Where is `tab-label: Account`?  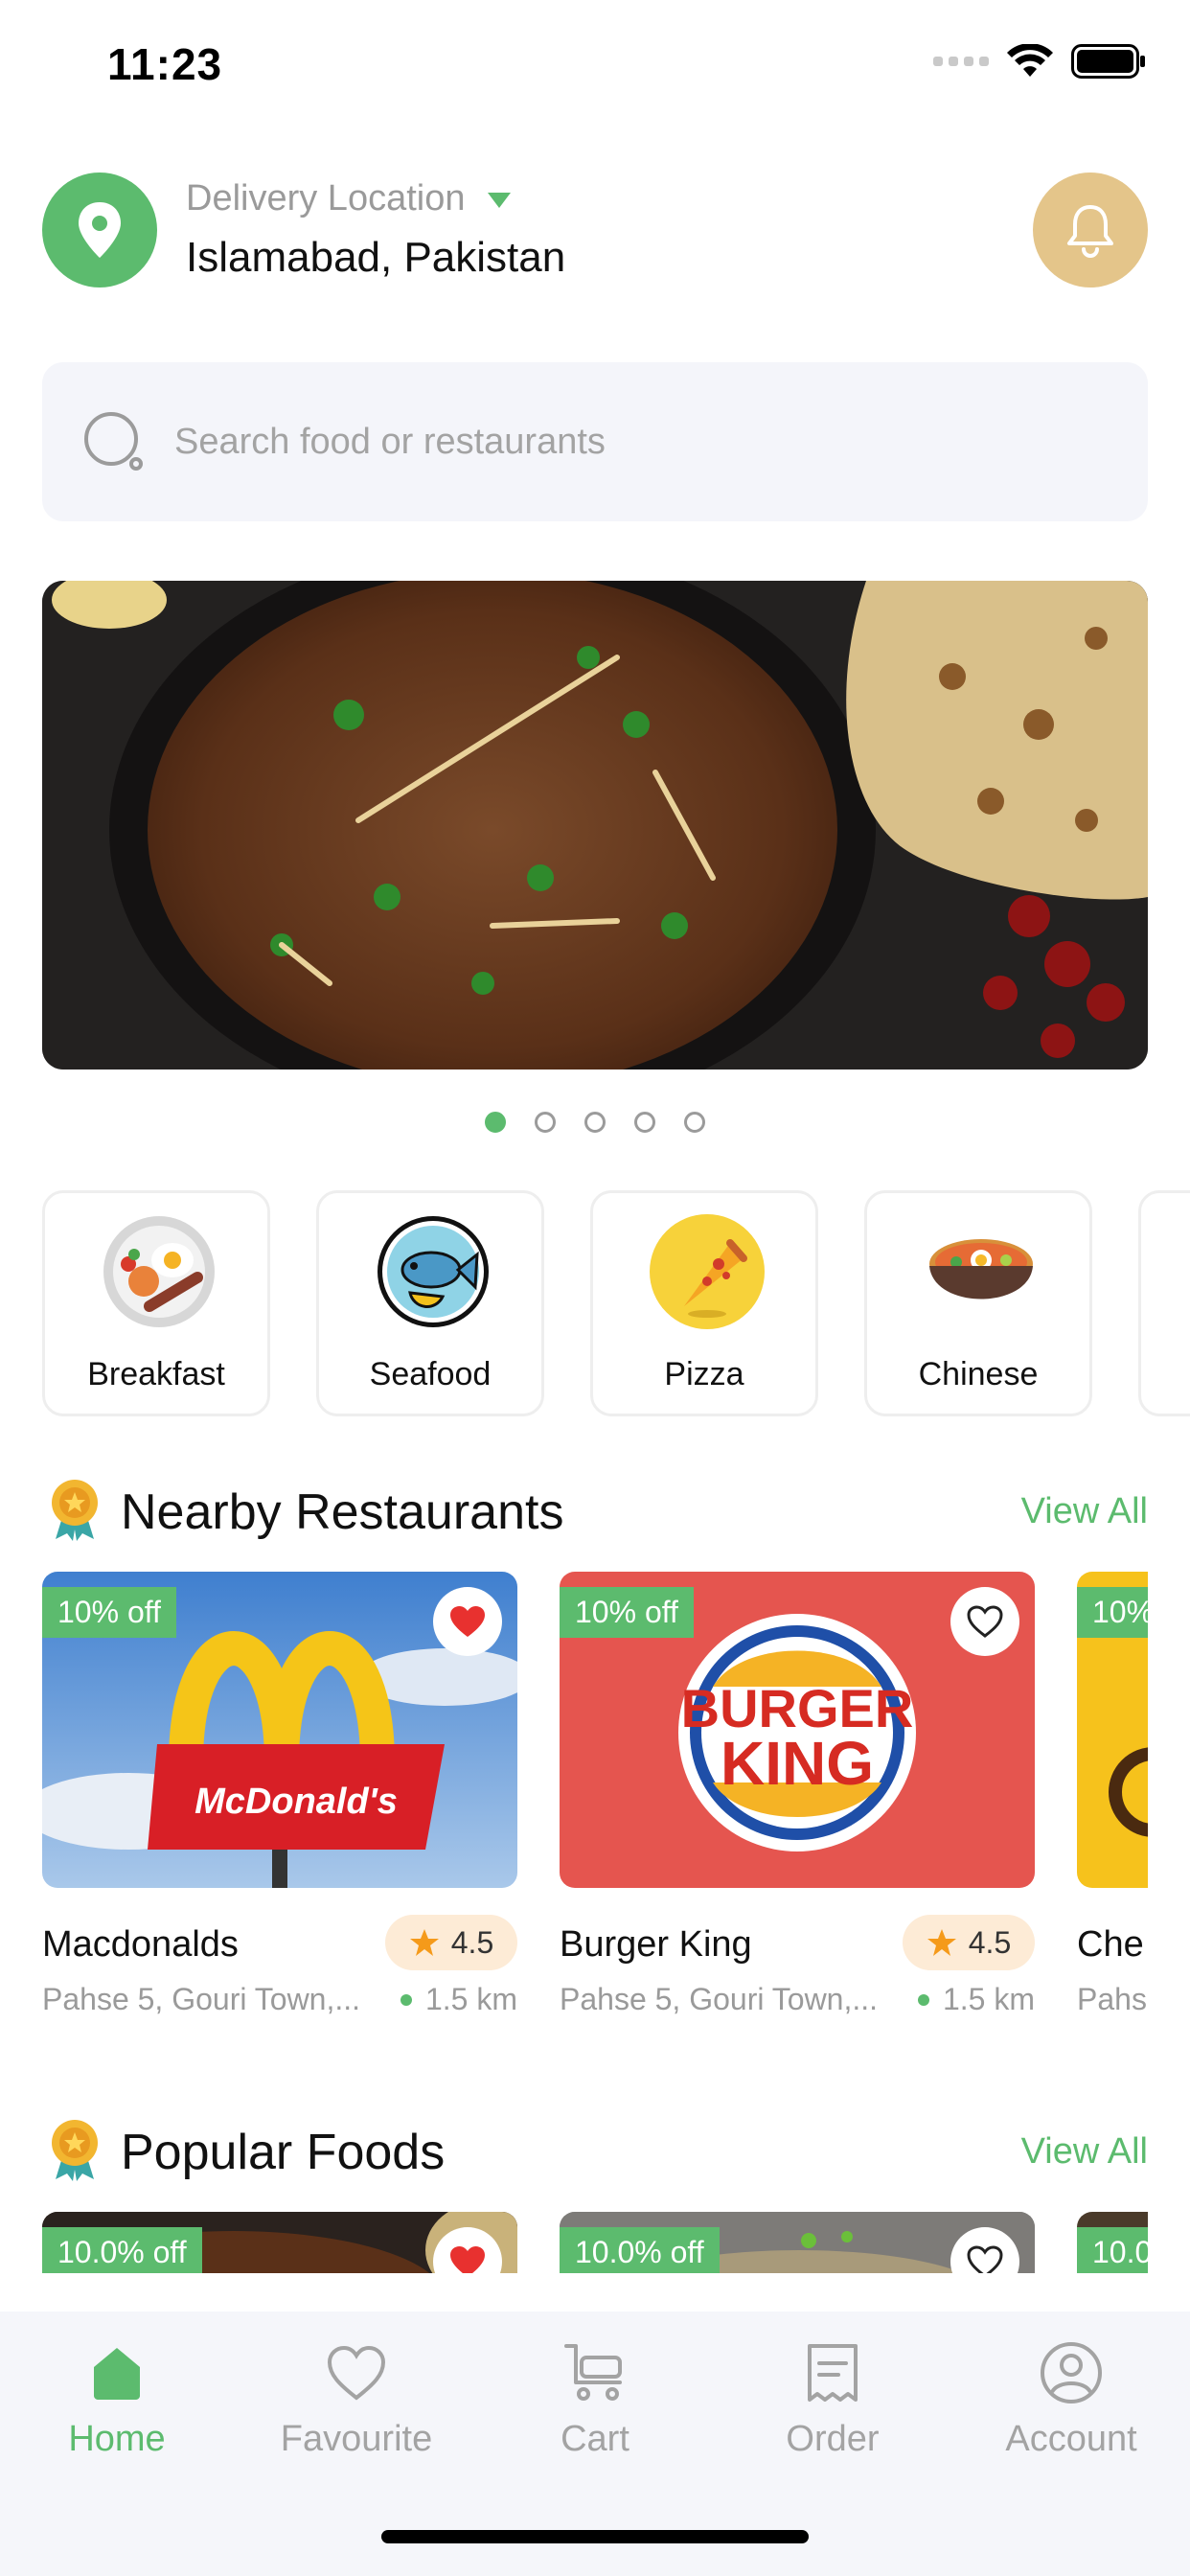 tab-label: Account is located at coordinates (1071, 2439).